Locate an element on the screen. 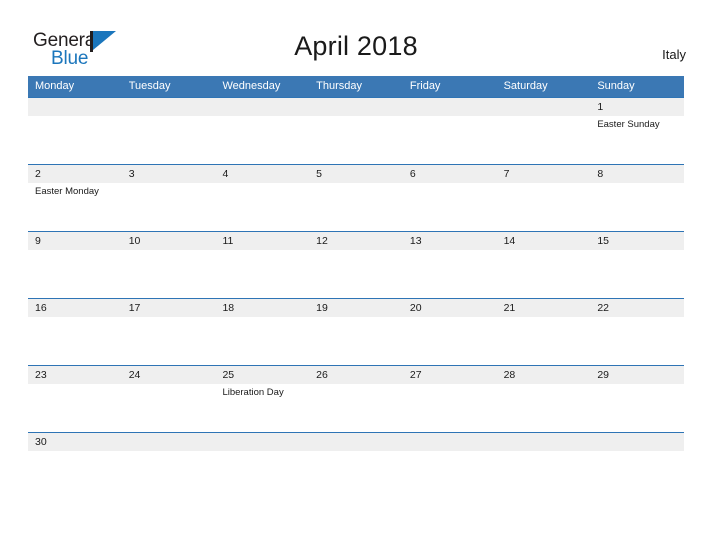  day-number: 19 is located at coordinates (356, 308).